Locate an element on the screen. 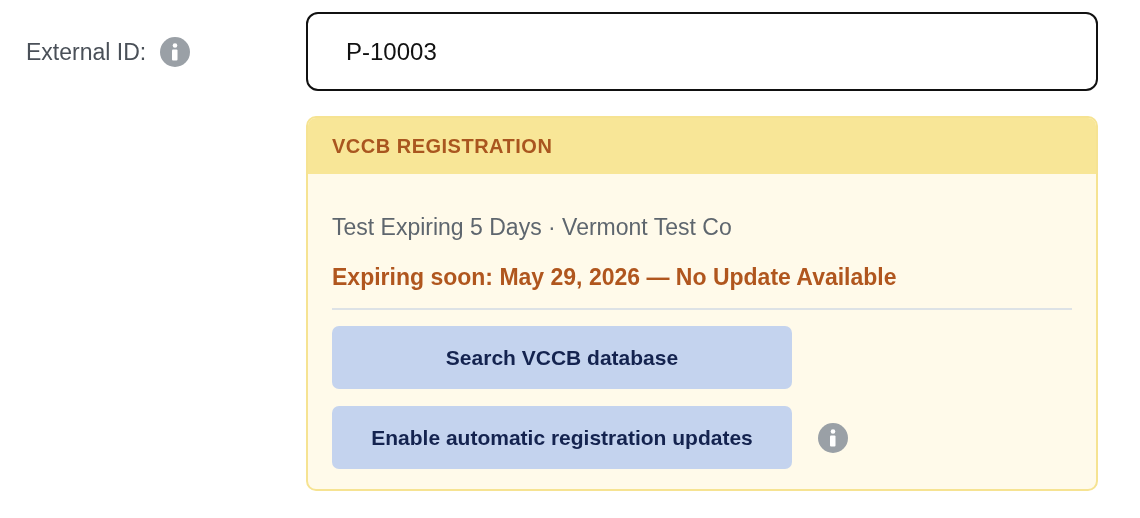 The height and width of the screenshot is (518, 1140). panel-title: VCCB REGISTRATION is located at coordinates (442, 146).